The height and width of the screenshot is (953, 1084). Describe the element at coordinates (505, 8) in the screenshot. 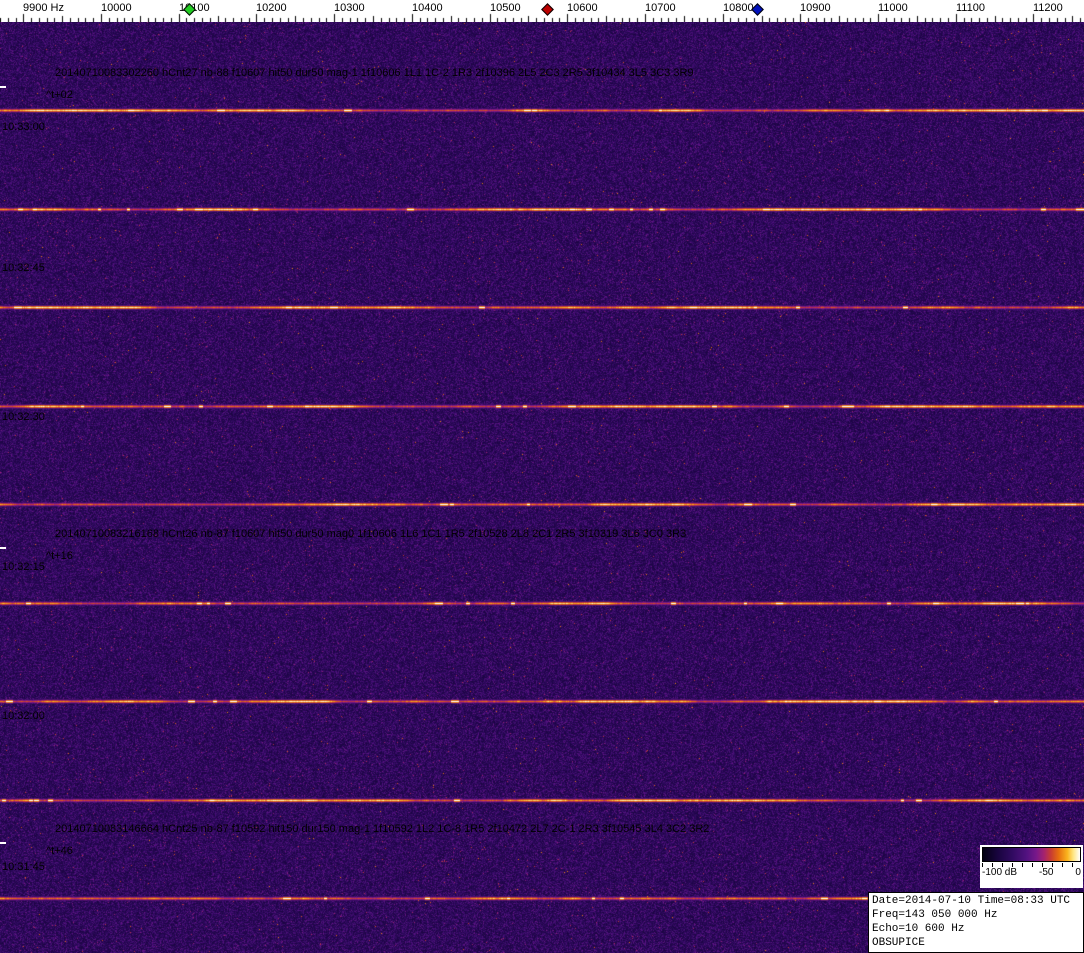

I see `ruler-label-10500: 10500` at that location.